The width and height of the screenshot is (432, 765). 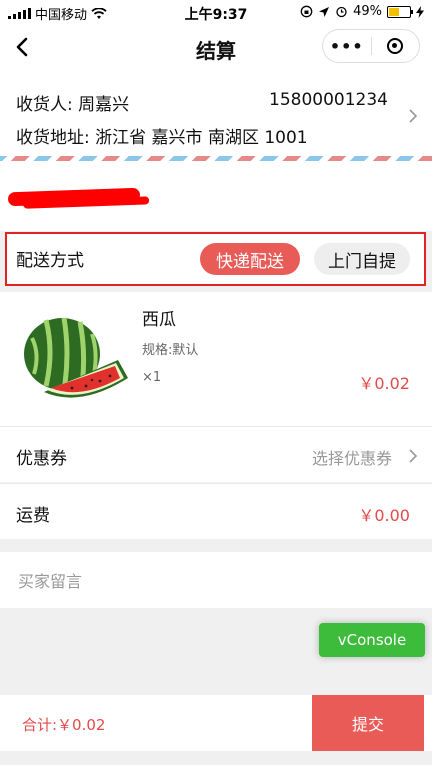 What do you see at coordinates (213, 581) in the screenshot?
I see `buyer-message-input` at bounding box center [213, 581].